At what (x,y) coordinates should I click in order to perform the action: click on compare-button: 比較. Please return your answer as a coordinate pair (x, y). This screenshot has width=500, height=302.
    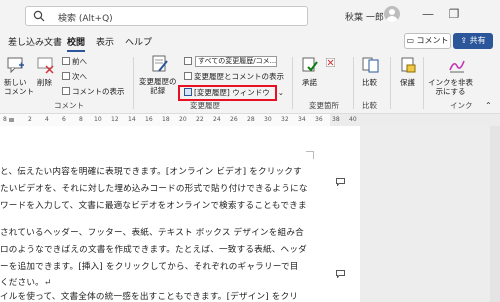
    Looking at the image, I should click on (369, 82).